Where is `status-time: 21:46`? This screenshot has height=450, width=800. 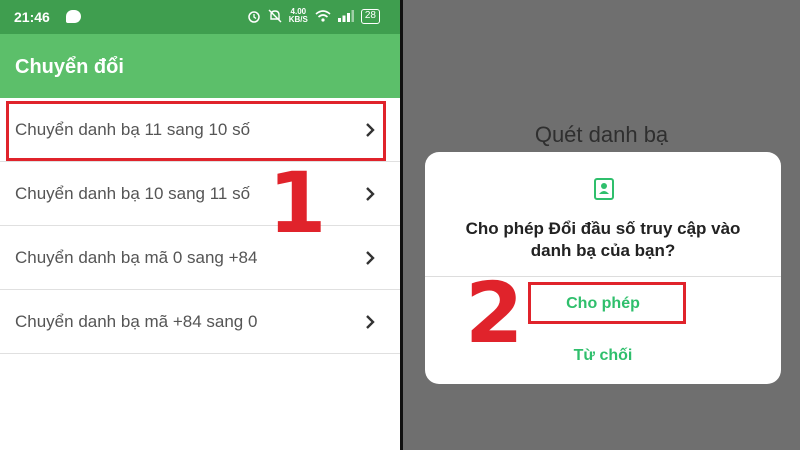
status-time: 21:46 is located at coordinates (32, 17).